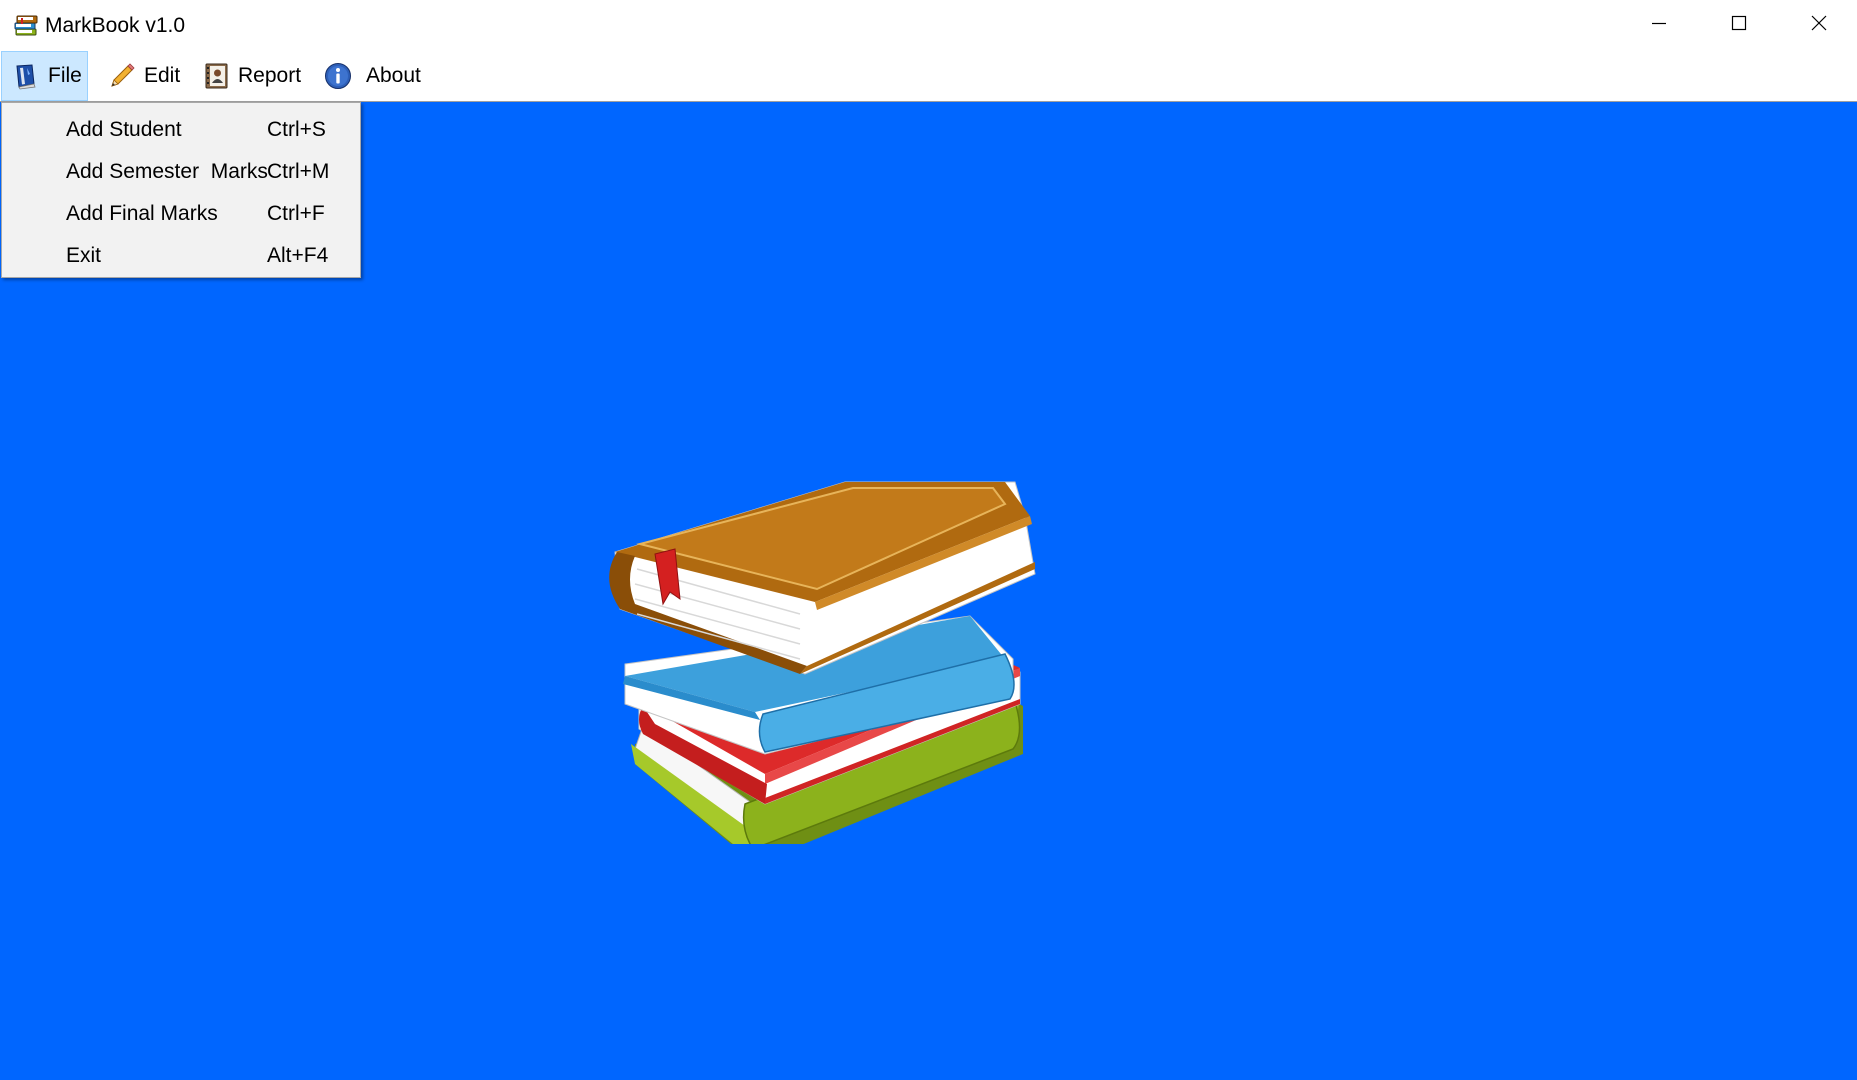  What do you see at coordinates (142, 213) in the screenshot?
I see `menu-item-label: Add Final Marks` at bounding box center [142, 213].